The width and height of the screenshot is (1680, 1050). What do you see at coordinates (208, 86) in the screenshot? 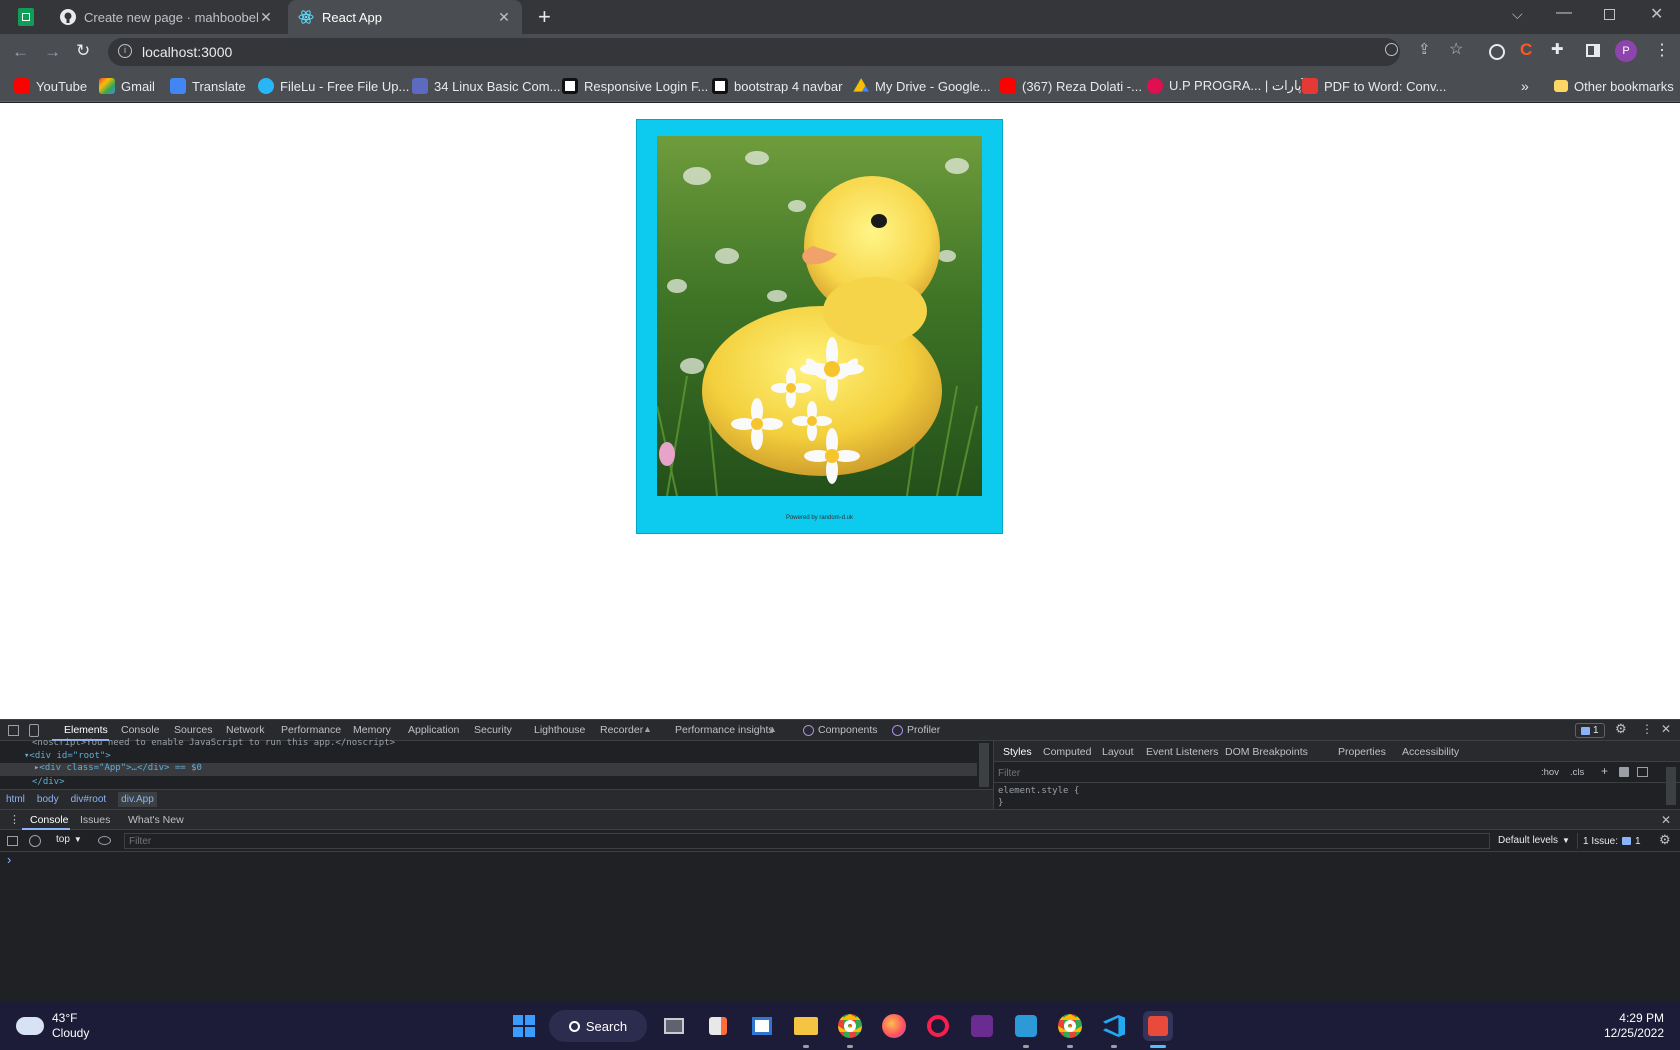
I see `bookmark-translate: Translate` at bounding box center [208, 86].